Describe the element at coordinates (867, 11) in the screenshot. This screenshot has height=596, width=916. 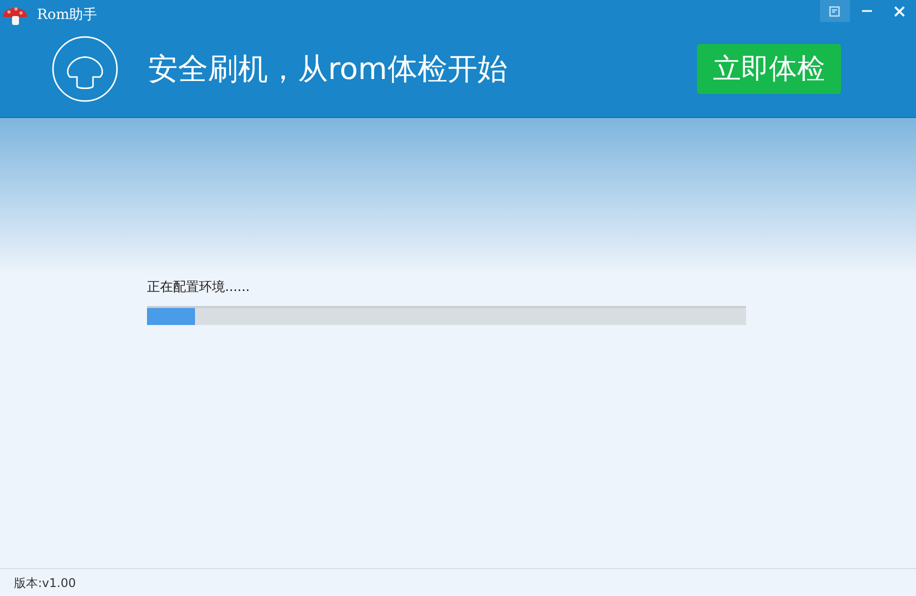
I see `minimize-icon` at that location.